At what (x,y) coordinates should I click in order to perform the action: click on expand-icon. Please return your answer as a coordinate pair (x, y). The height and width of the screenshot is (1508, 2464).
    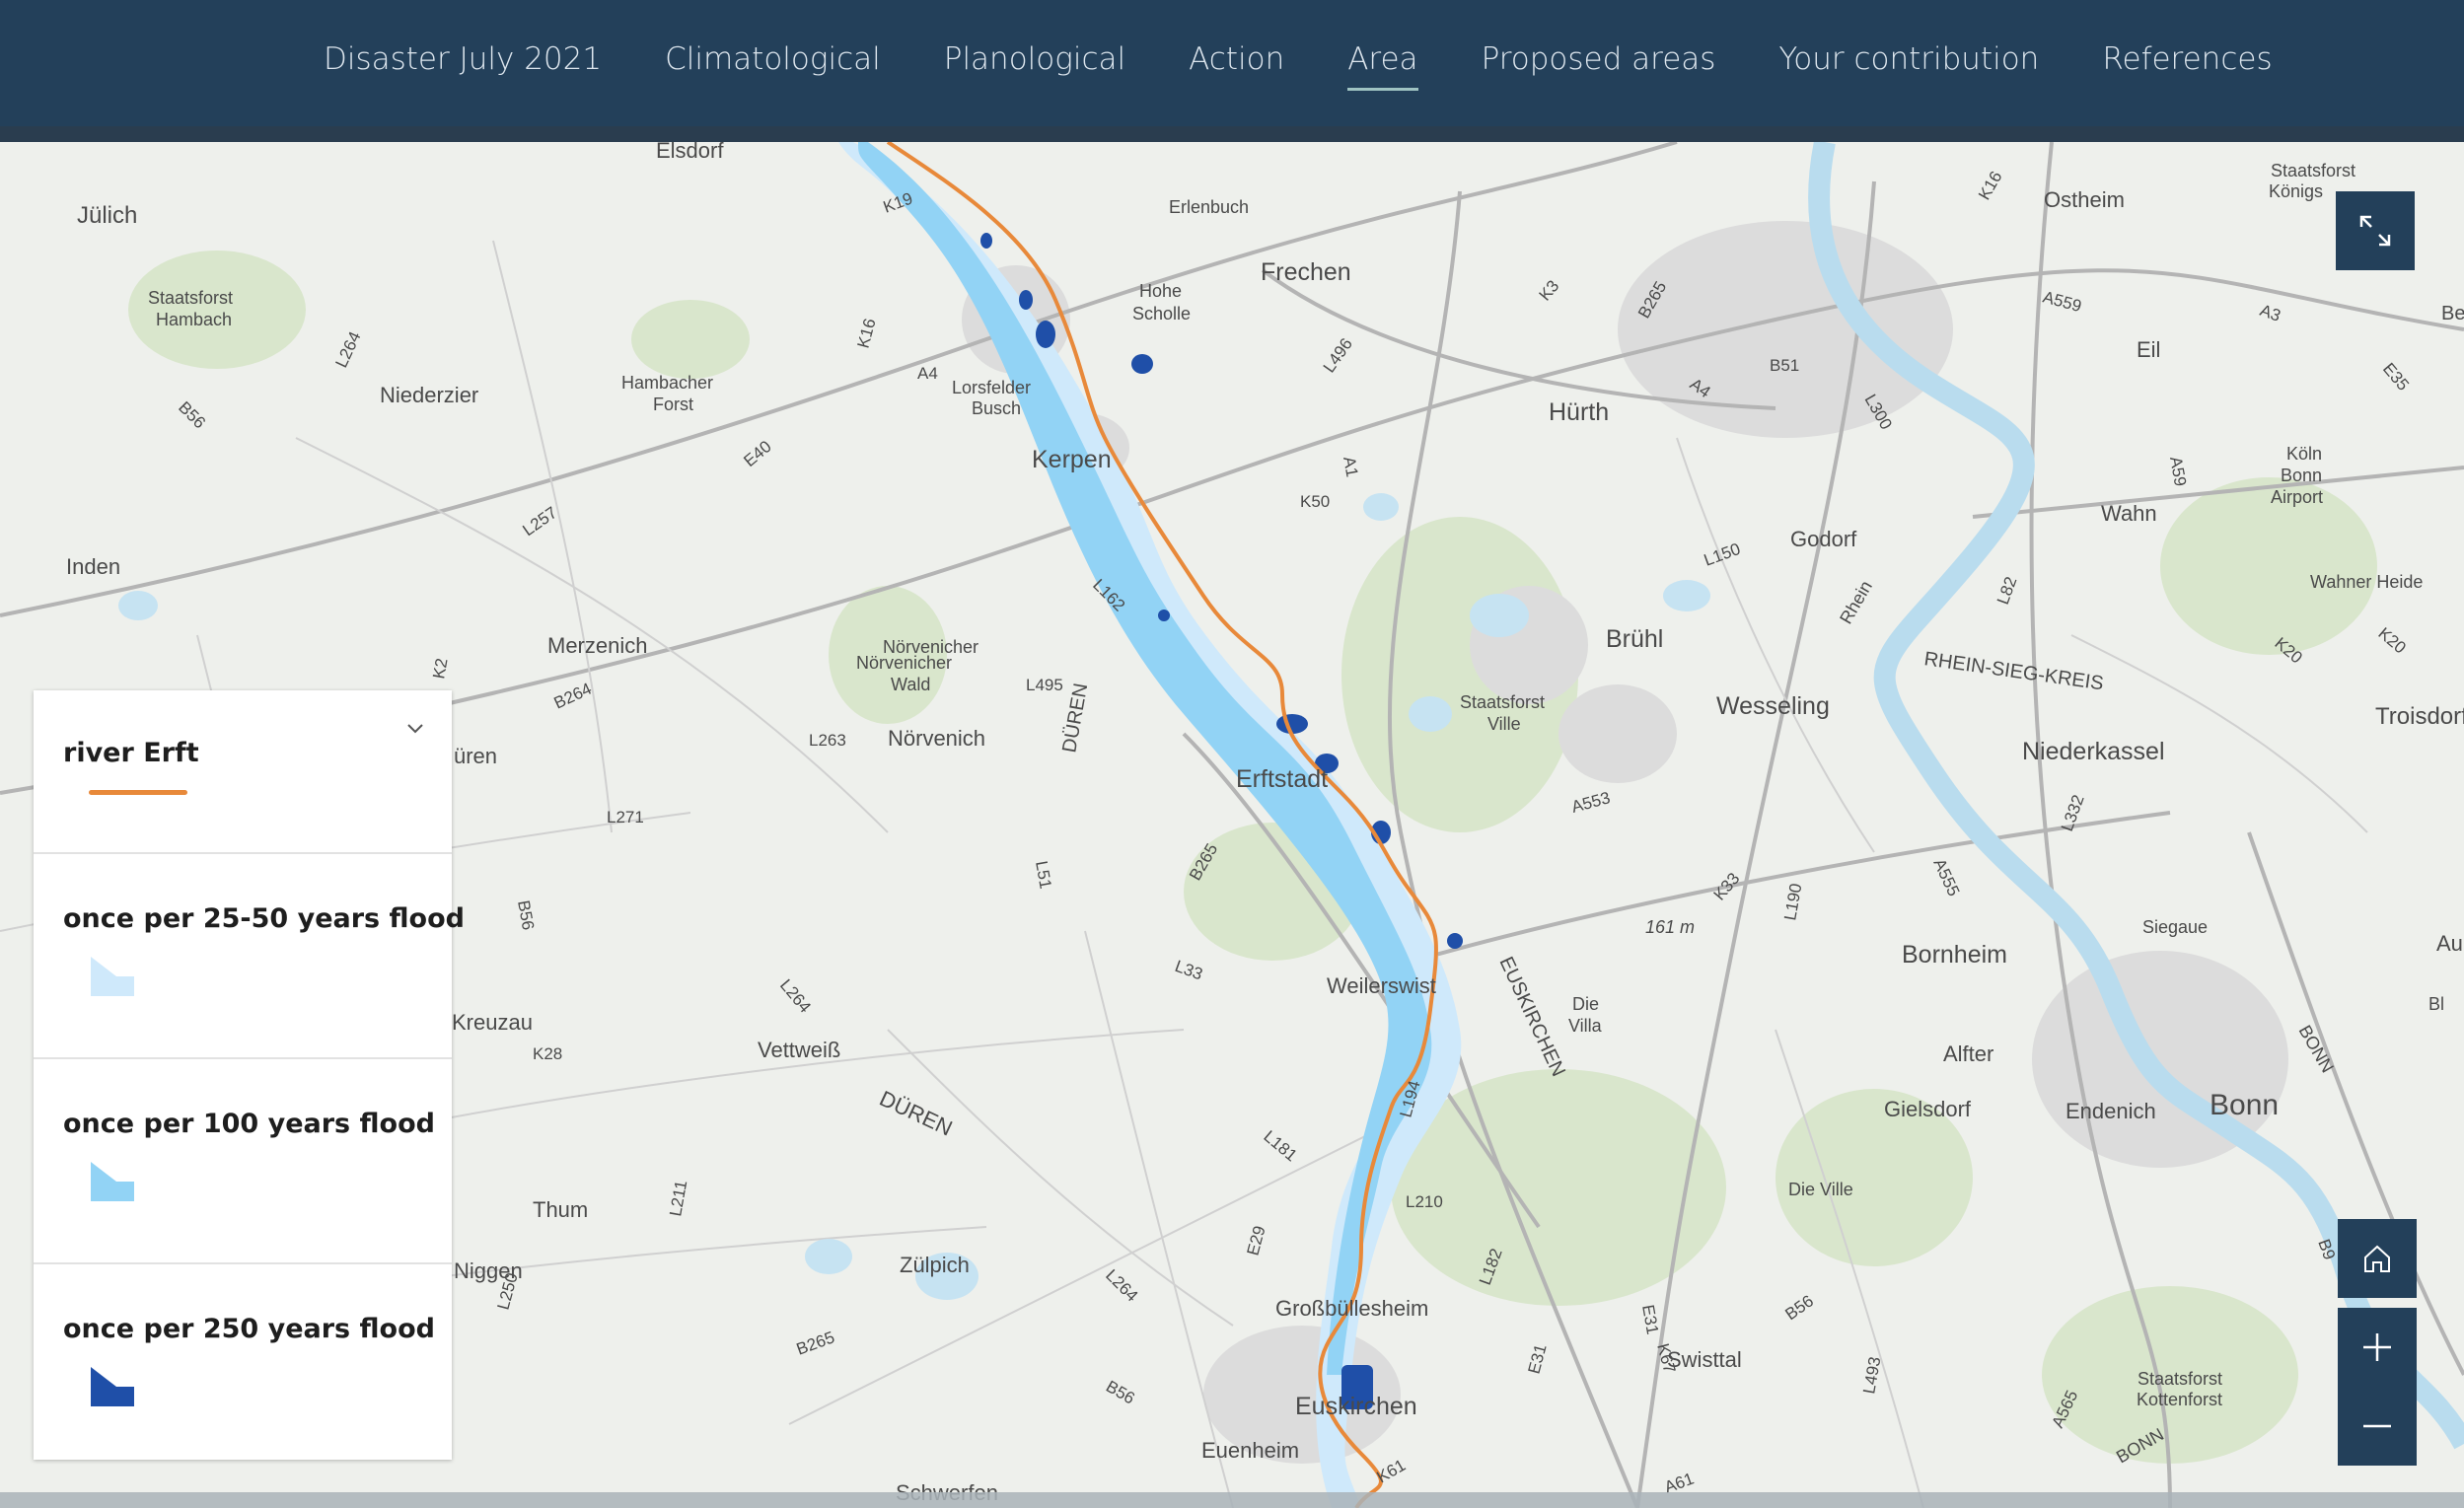
    Looking at the image, I should click on (2375, 231).